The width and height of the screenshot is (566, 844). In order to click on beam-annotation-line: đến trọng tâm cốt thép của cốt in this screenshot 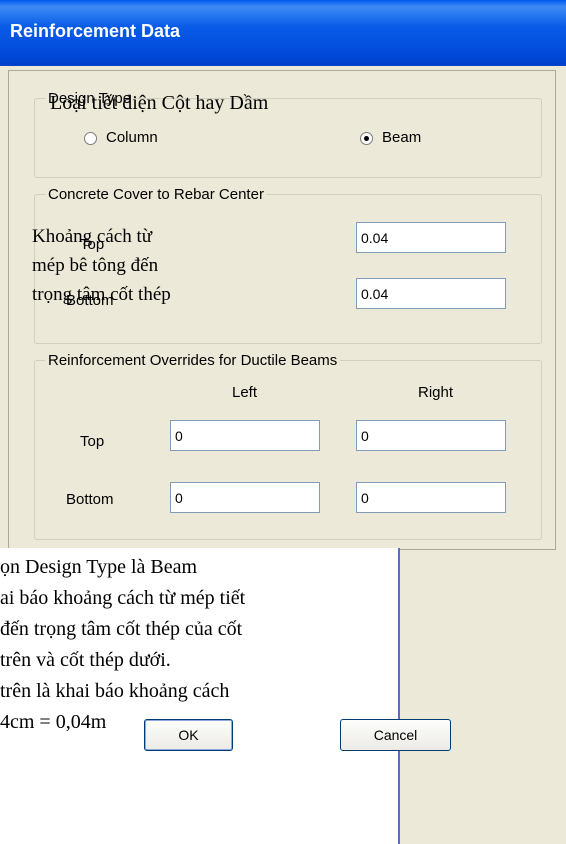, I will do `click(121, 629)`.